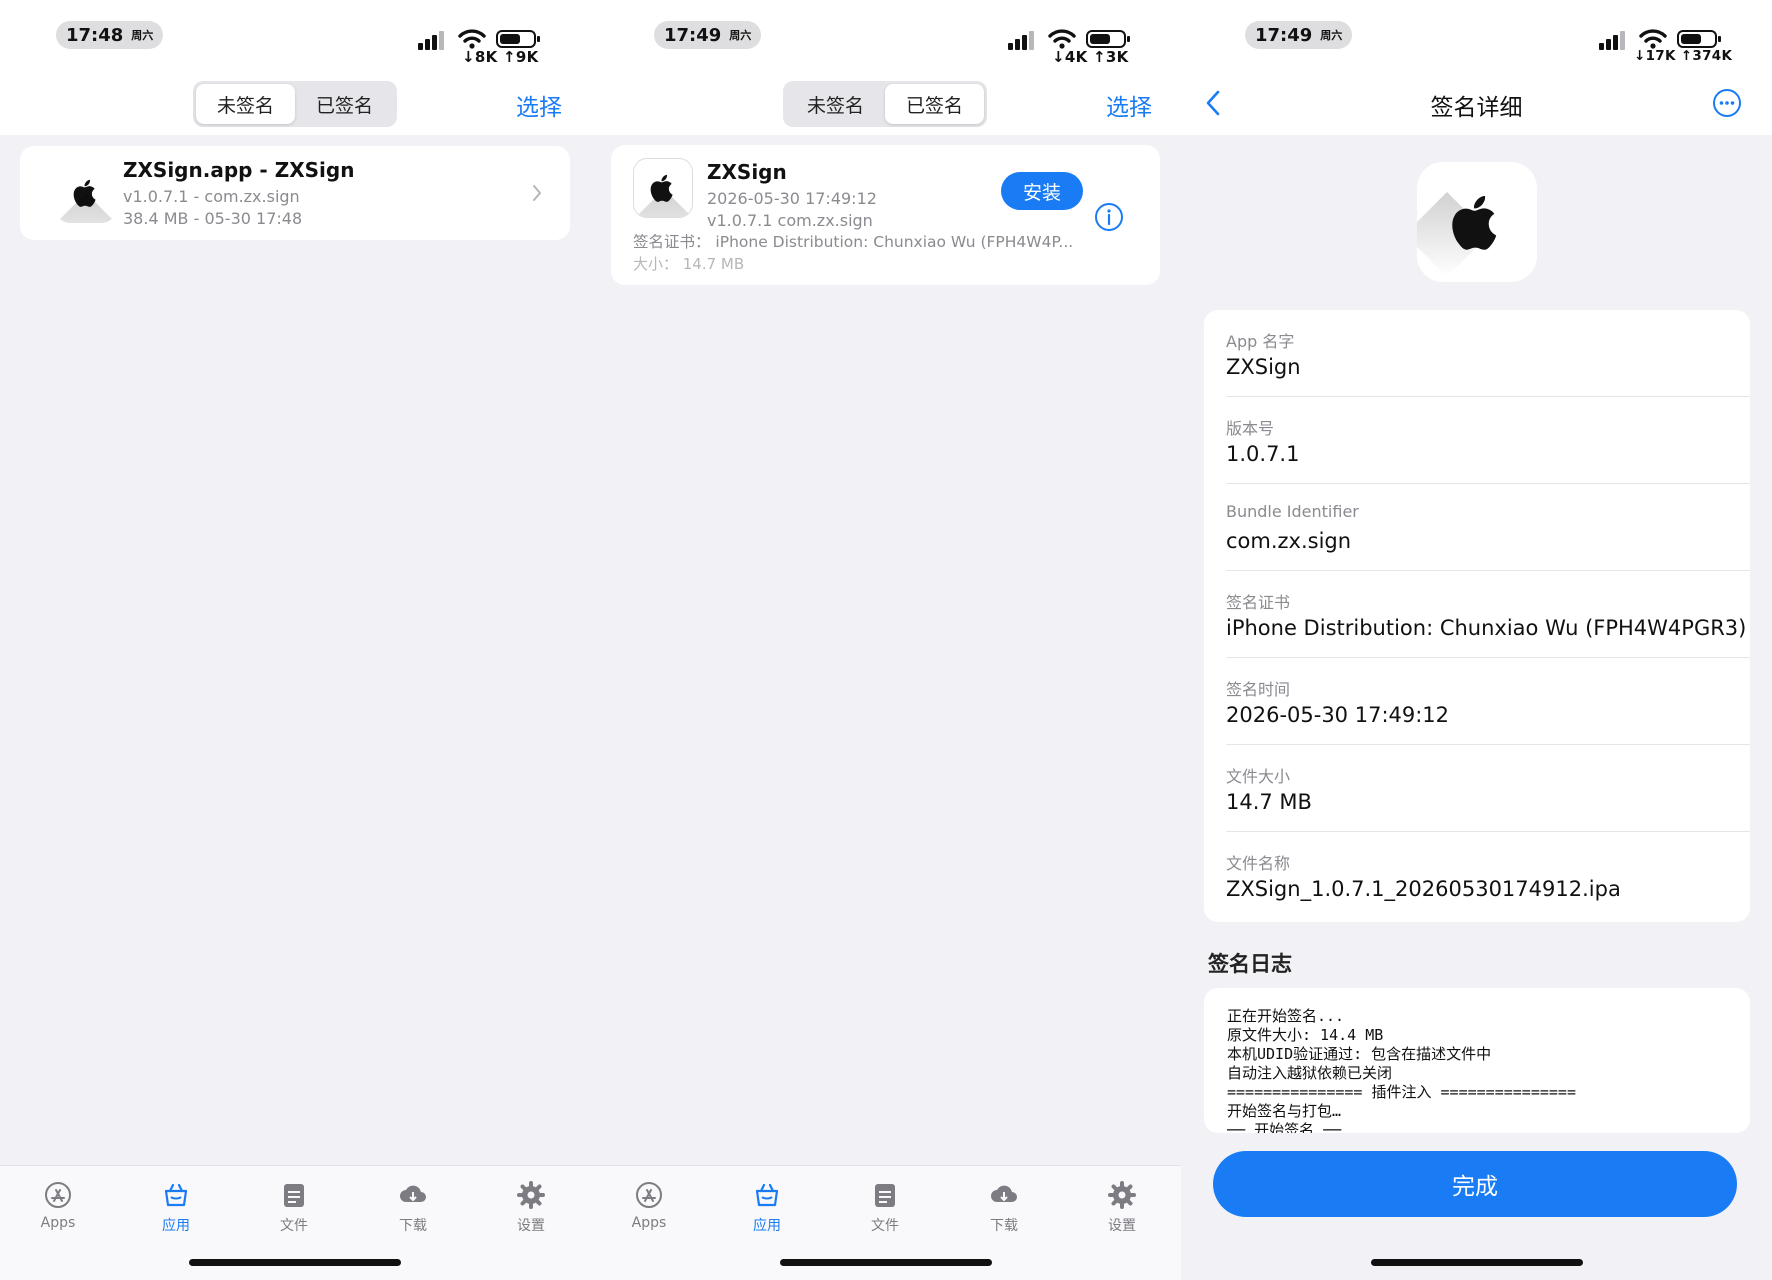  What do you see at coordinates (1331, 35) in the screenshot?
I see `weekday-text: 周六` at bounding box center [1331, 35].